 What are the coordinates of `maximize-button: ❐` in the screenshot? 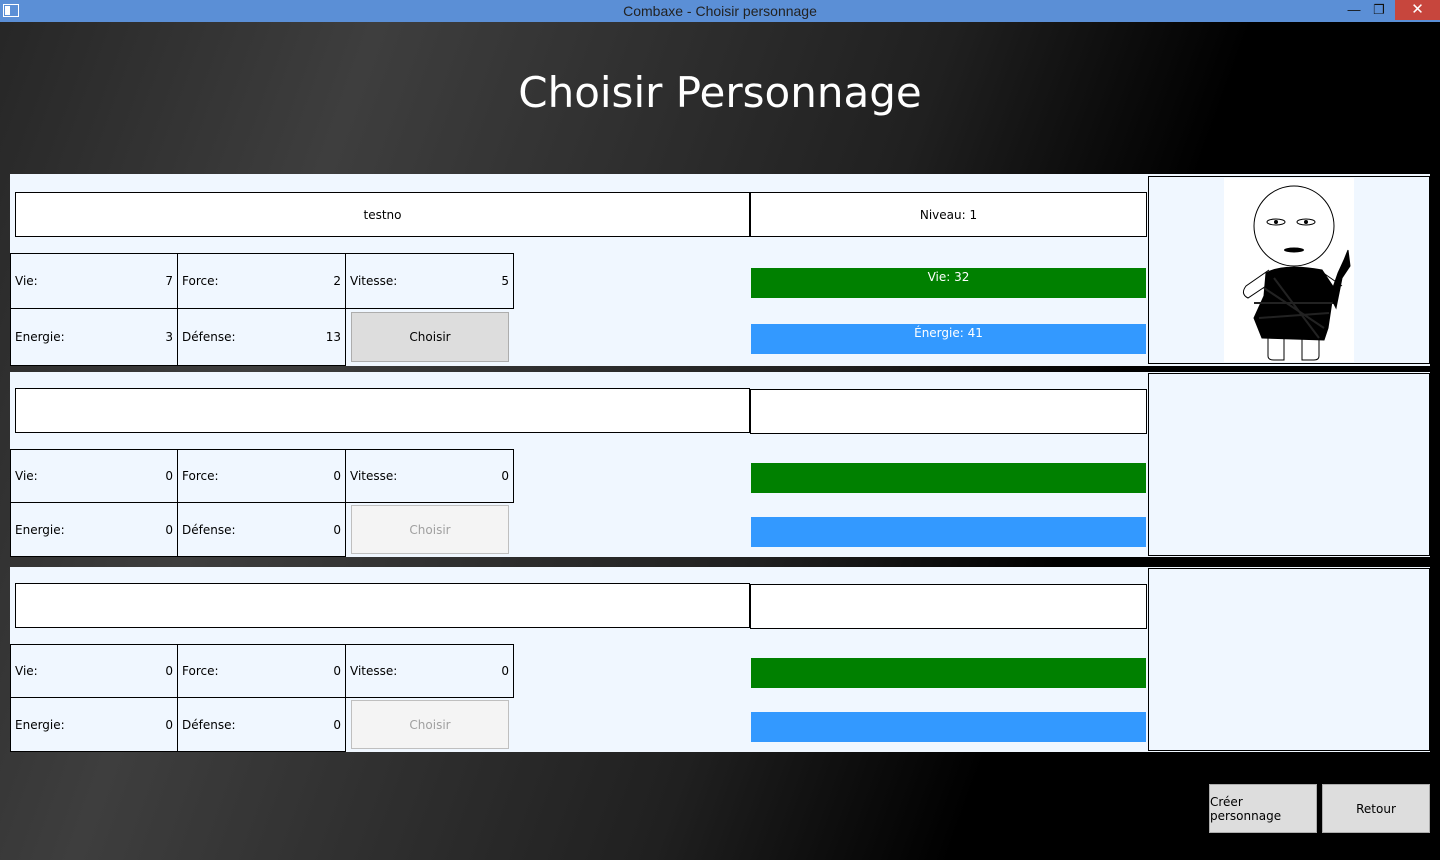 It's located at (1379, 10).